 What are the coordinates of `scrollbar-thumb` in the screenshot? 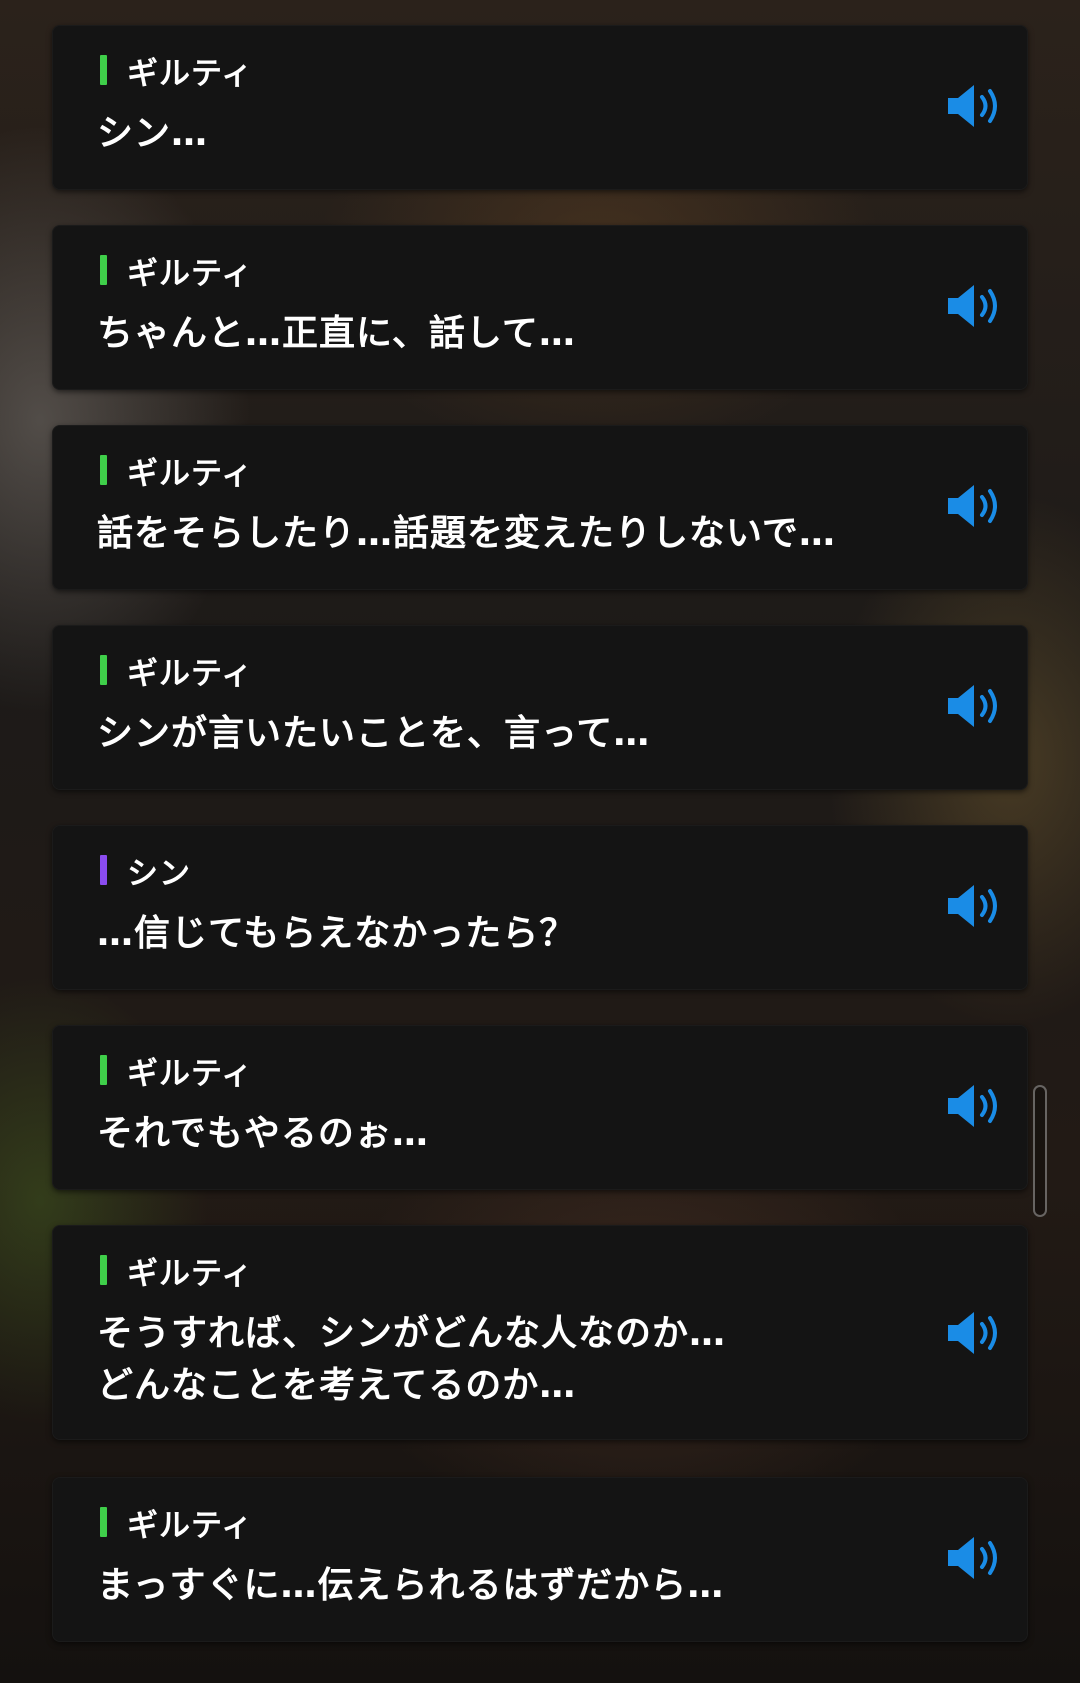 It's located at (1040, 1151).